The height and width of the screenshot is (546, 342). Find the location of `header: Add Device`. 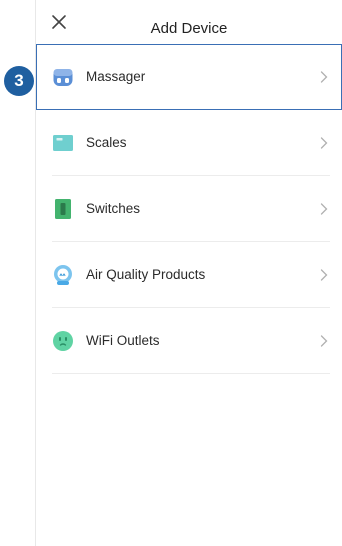

header: Add Device is located at coordinates (189, 22).